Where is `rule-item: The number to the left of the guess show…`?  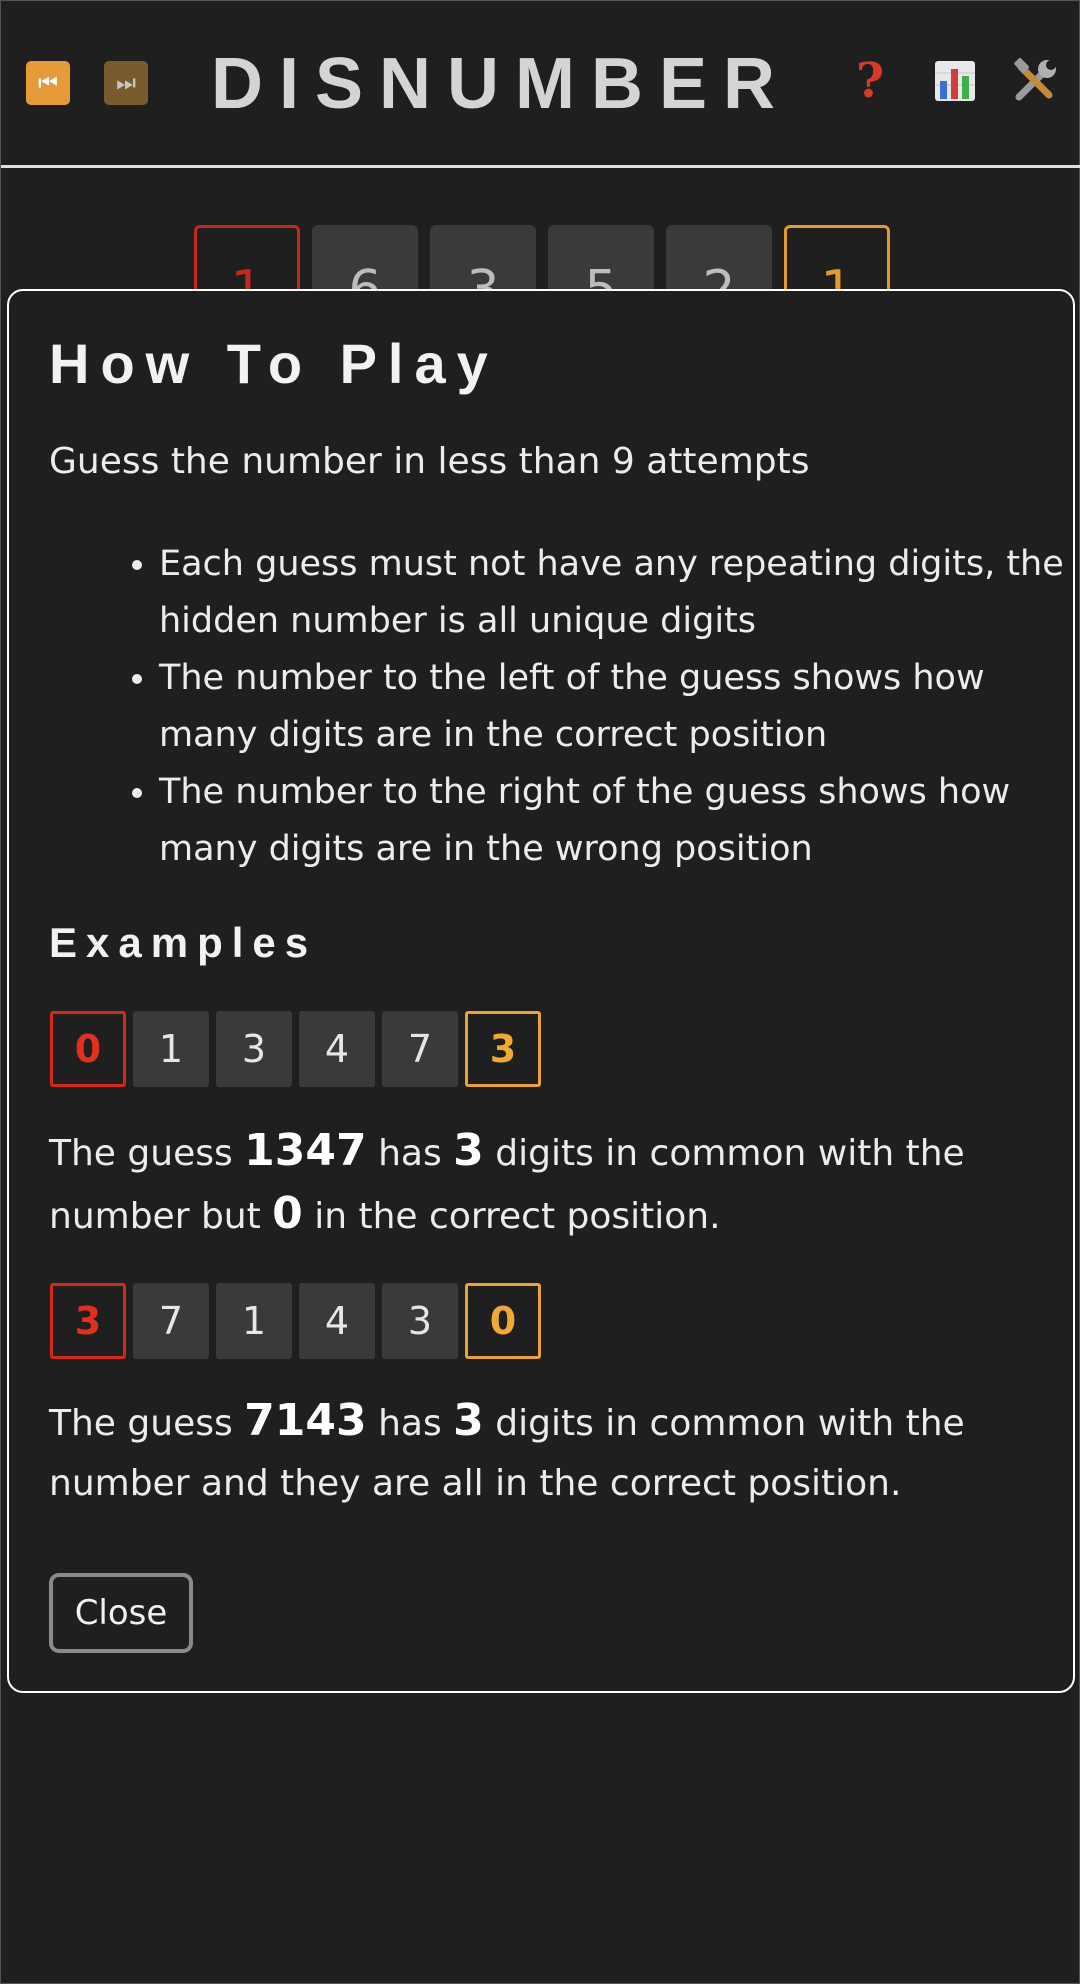
rule-item: The number to the left of the guess show… is located at coordinates (619, 707).